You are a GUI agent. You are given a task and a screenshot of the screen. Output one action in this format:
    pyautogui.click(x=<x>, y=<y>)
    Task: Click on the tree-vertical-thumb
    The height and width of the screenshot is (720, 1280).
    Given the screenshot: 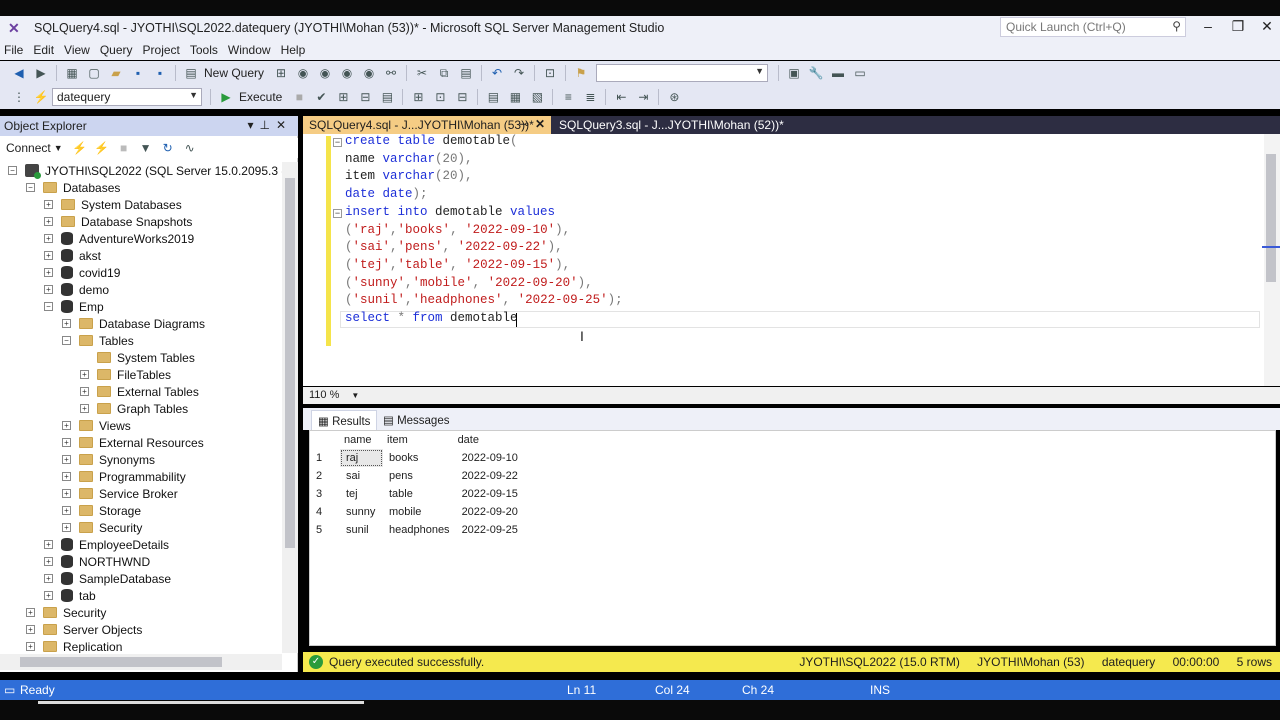 What is the action you would take?
    pyautogui.click(x=290, y=363)
    